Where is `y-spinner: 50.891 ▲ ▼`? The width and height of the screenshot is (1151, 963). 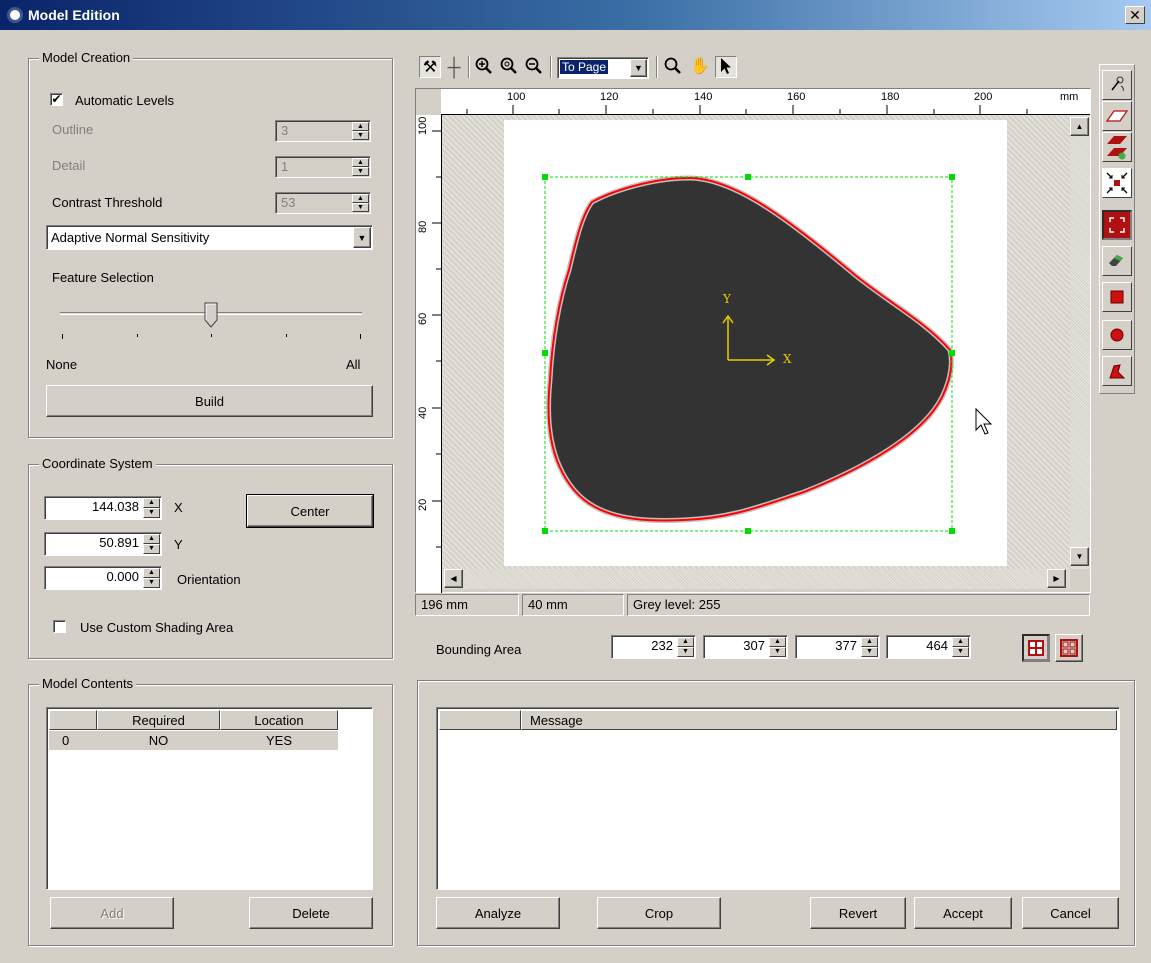
y-spinner: 50.891 ▲ ▼ is located at coordinates (103, 544).